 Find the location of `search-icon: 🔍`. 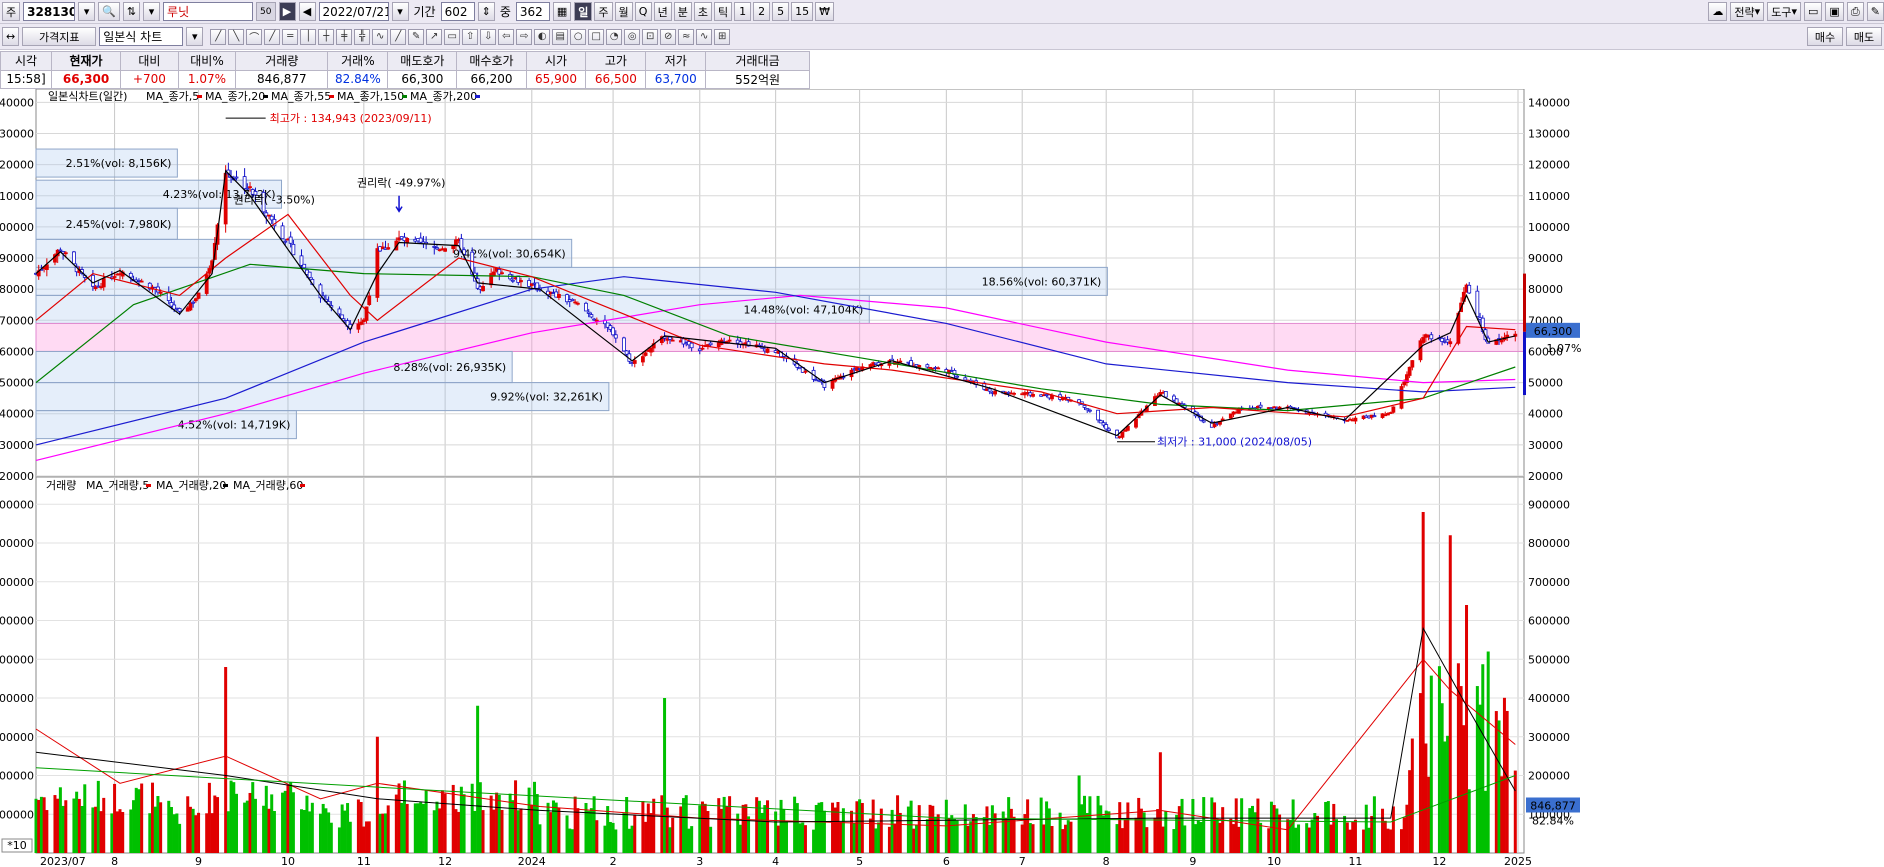

search-icon: 🔍 is located at coordinates (109, 11).